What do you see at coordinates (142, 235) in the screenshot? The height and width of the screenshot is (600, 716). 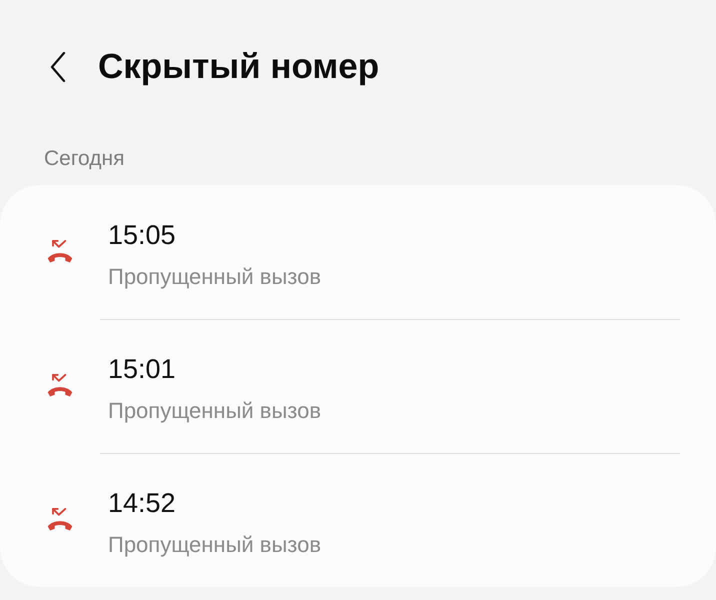 I see `call-time: 15:05` at bounding box center [142, 235].